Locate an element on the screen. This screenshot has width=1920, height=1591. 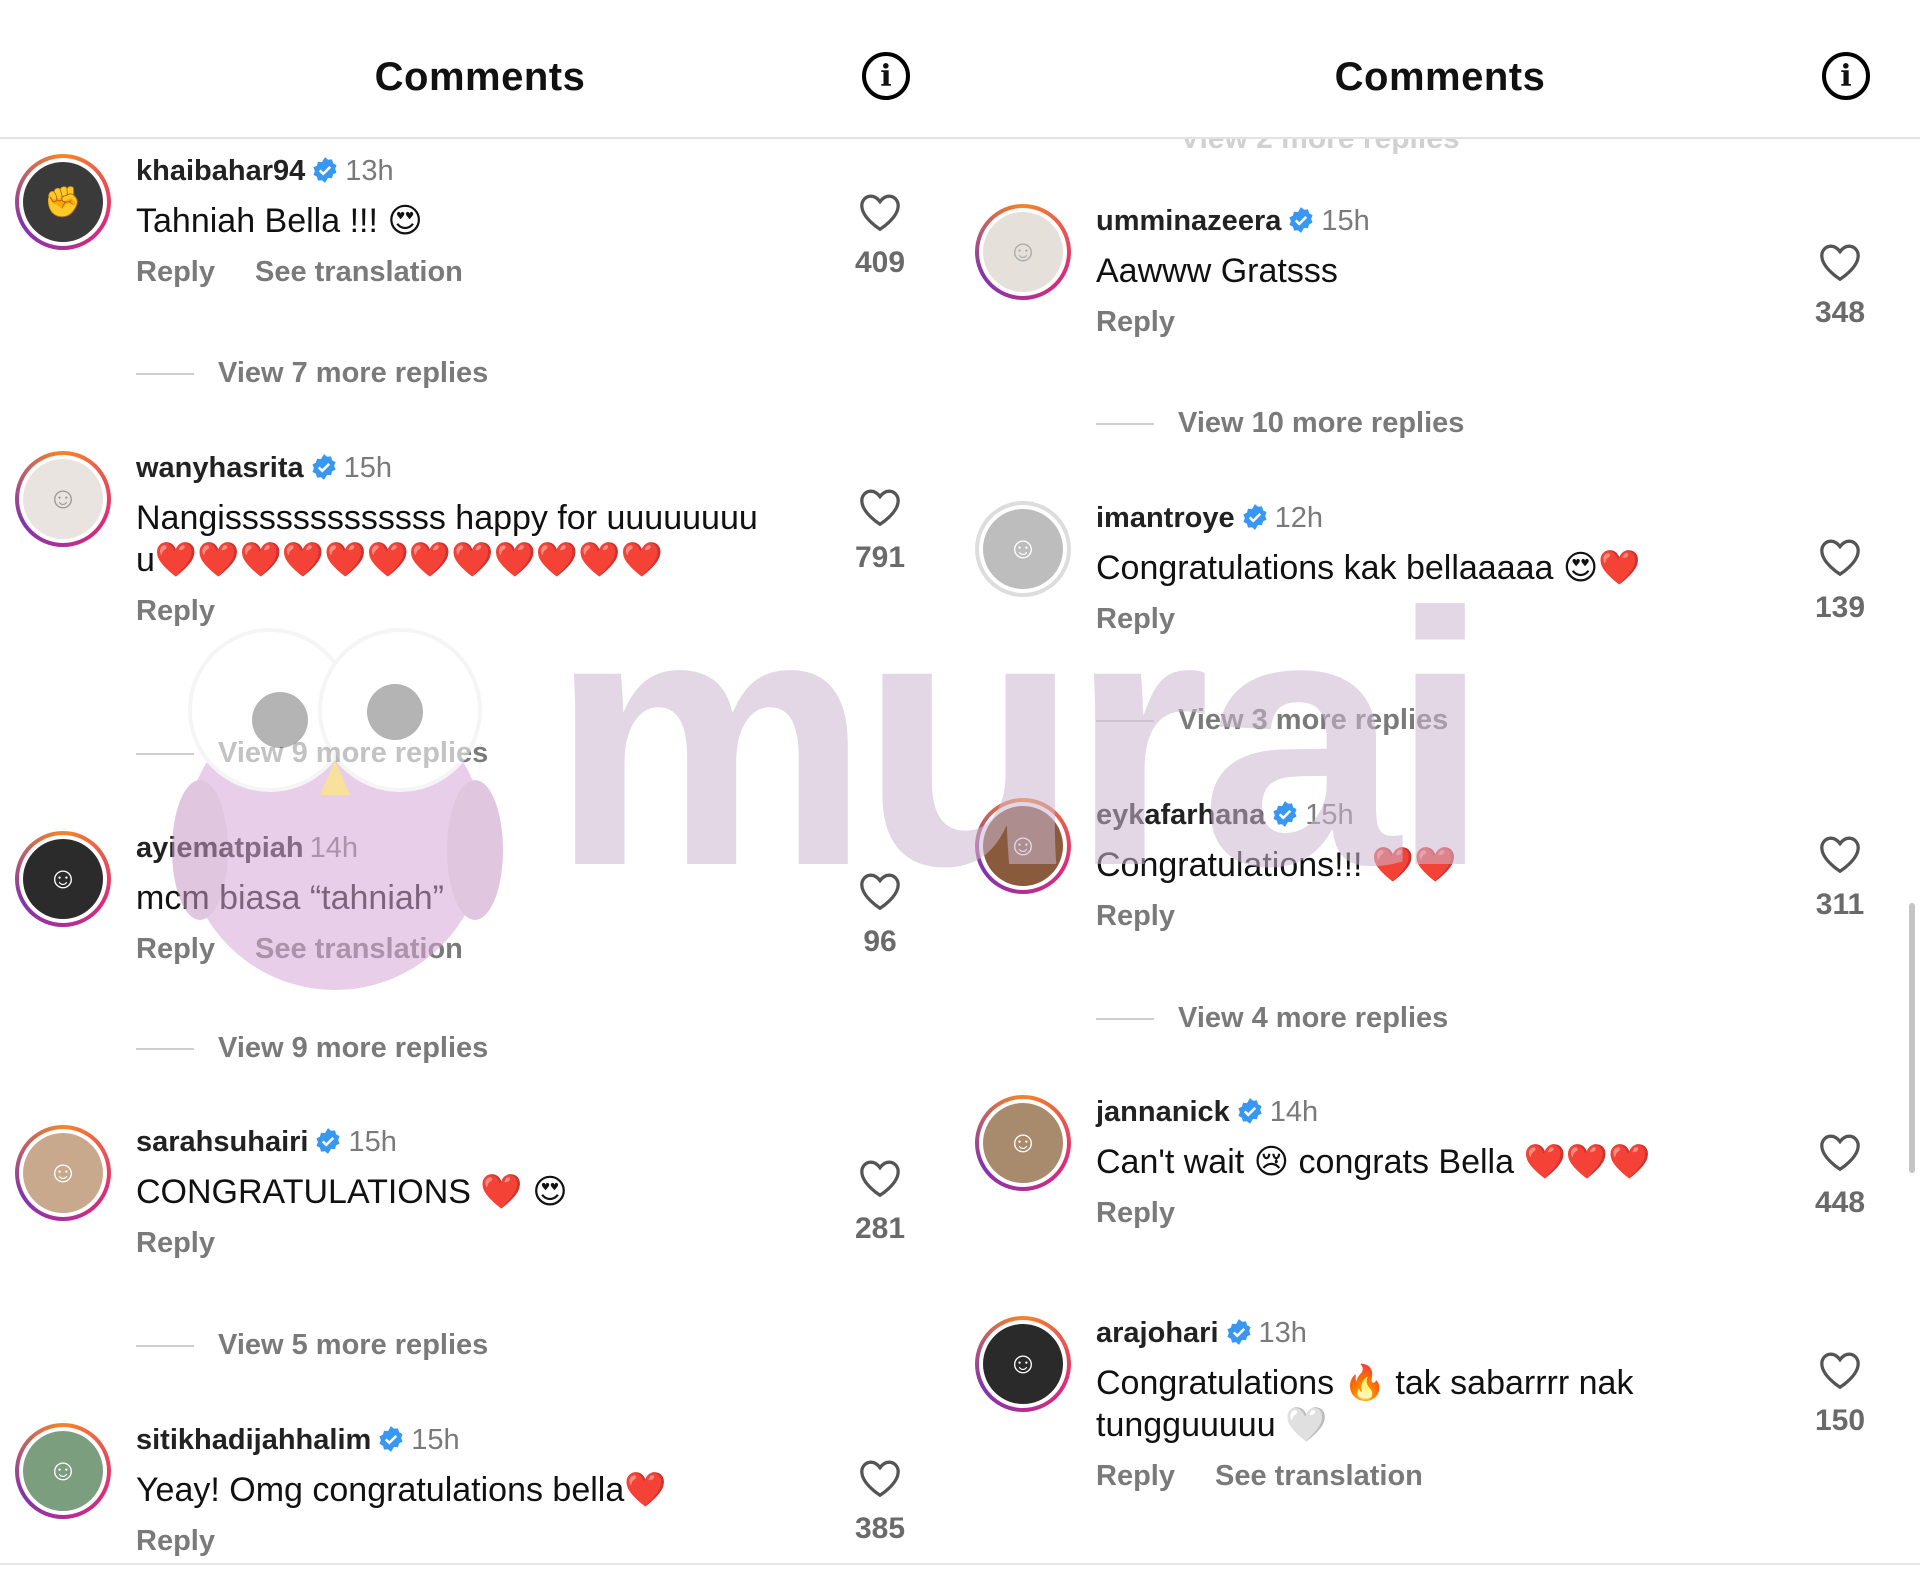
avatar-image: ✊ is located at coordinates (63, 202).